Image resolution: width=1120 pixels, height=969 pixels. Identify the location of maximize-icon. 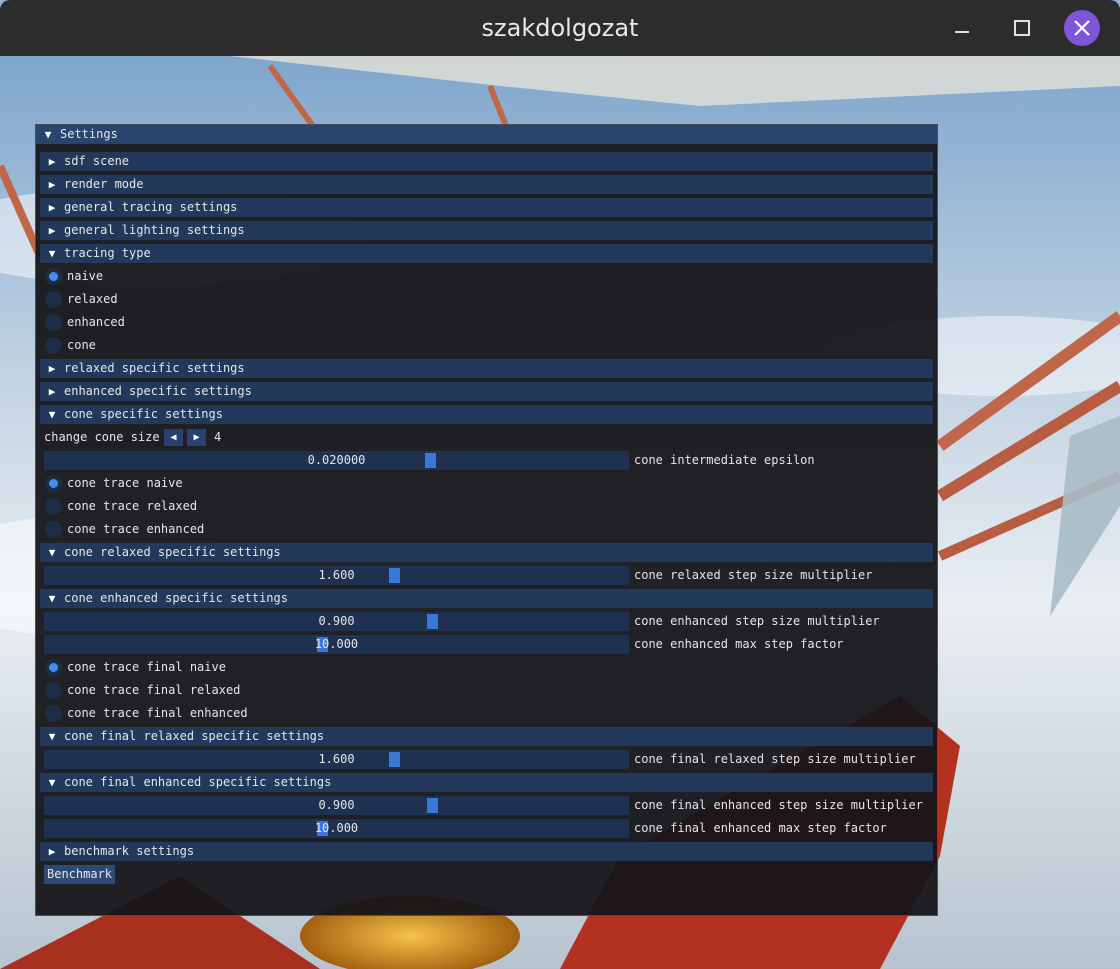
(1022, 28).